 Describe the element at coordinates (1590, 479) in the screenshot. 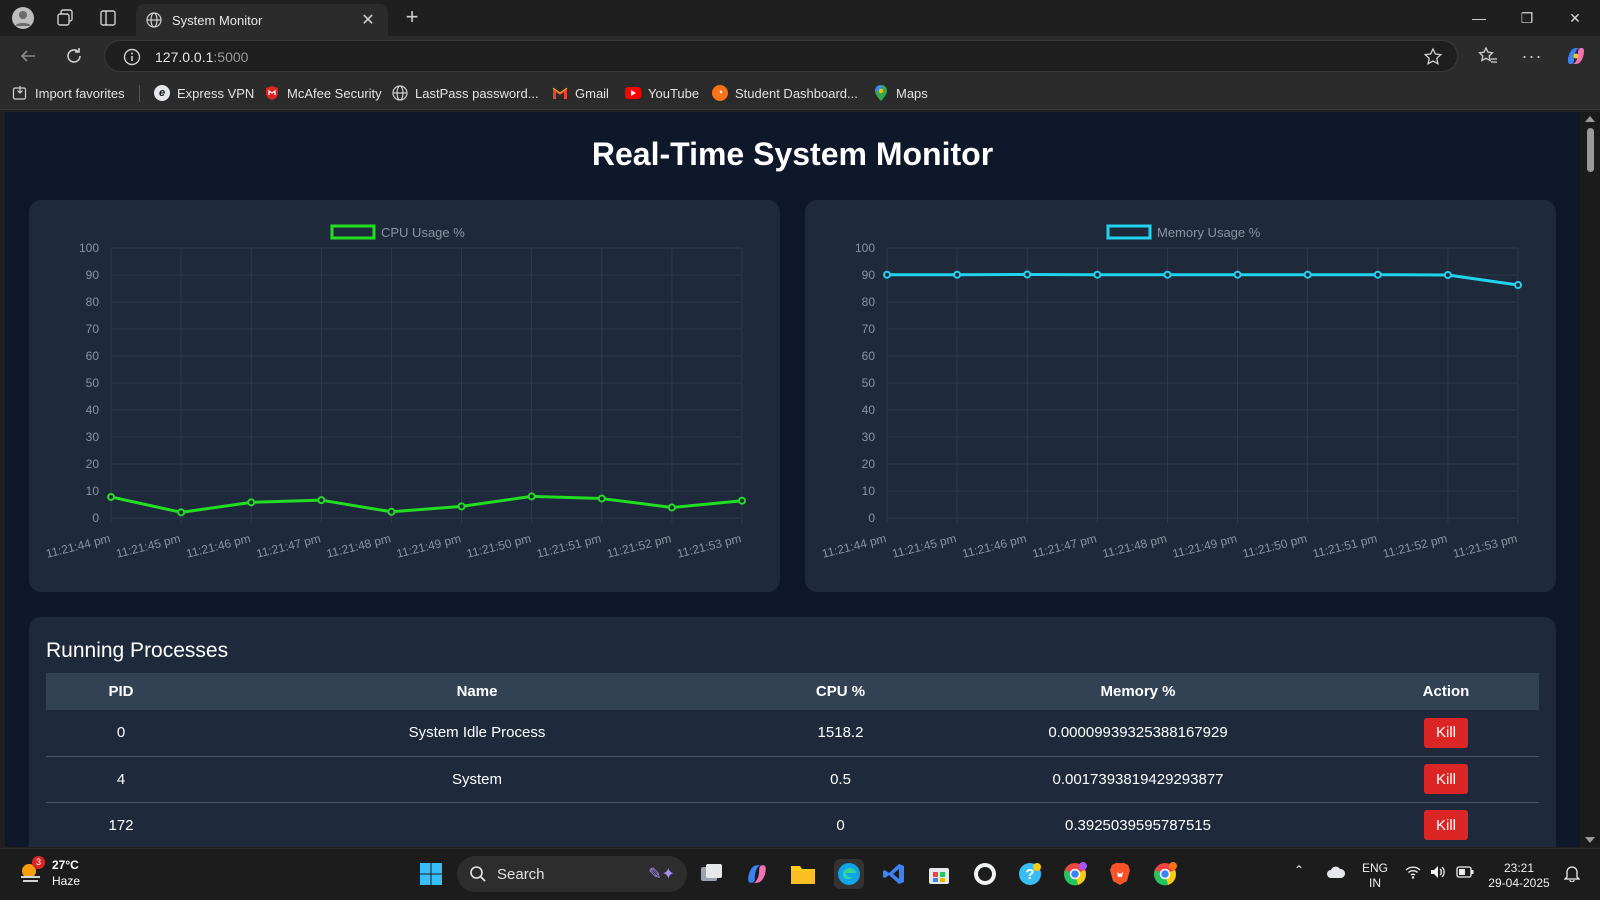

I see `page-scrollbar` at that location.